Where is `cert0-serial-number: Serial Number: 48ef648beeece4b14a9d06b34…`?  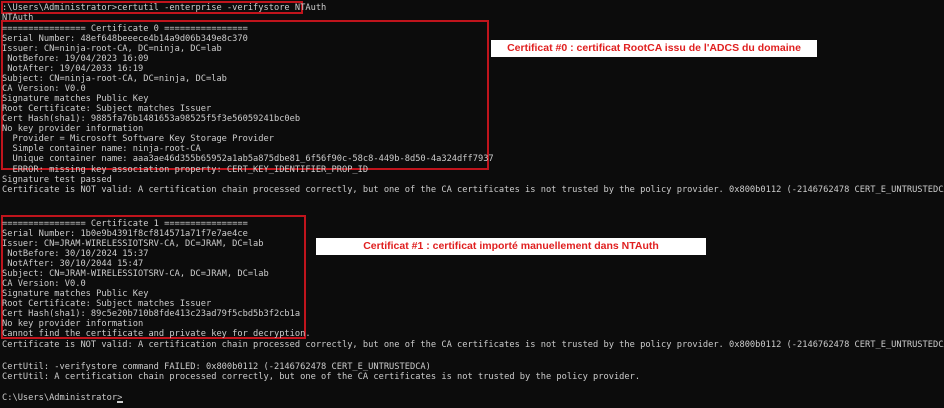 cert0-serial-number: Serial Number: 48ef648beeece4b14a9d06b34… is located at coordinates (125, 39).